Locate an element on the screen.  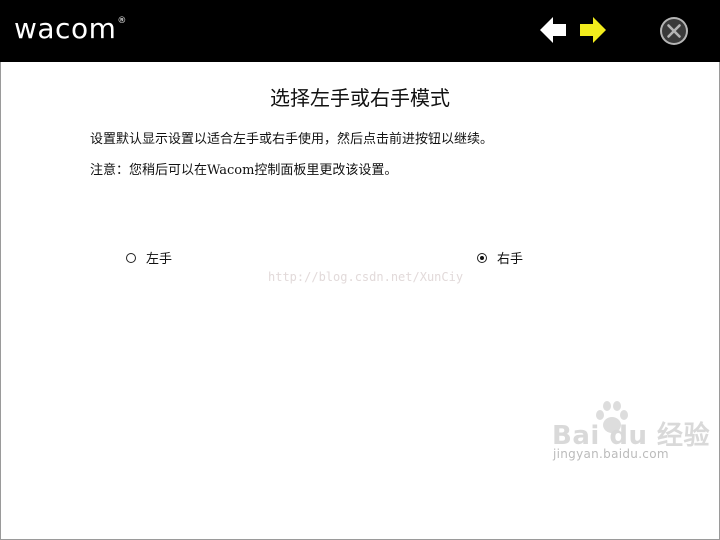
wacom-logo: wacom® is located at coordinates (70, 28).